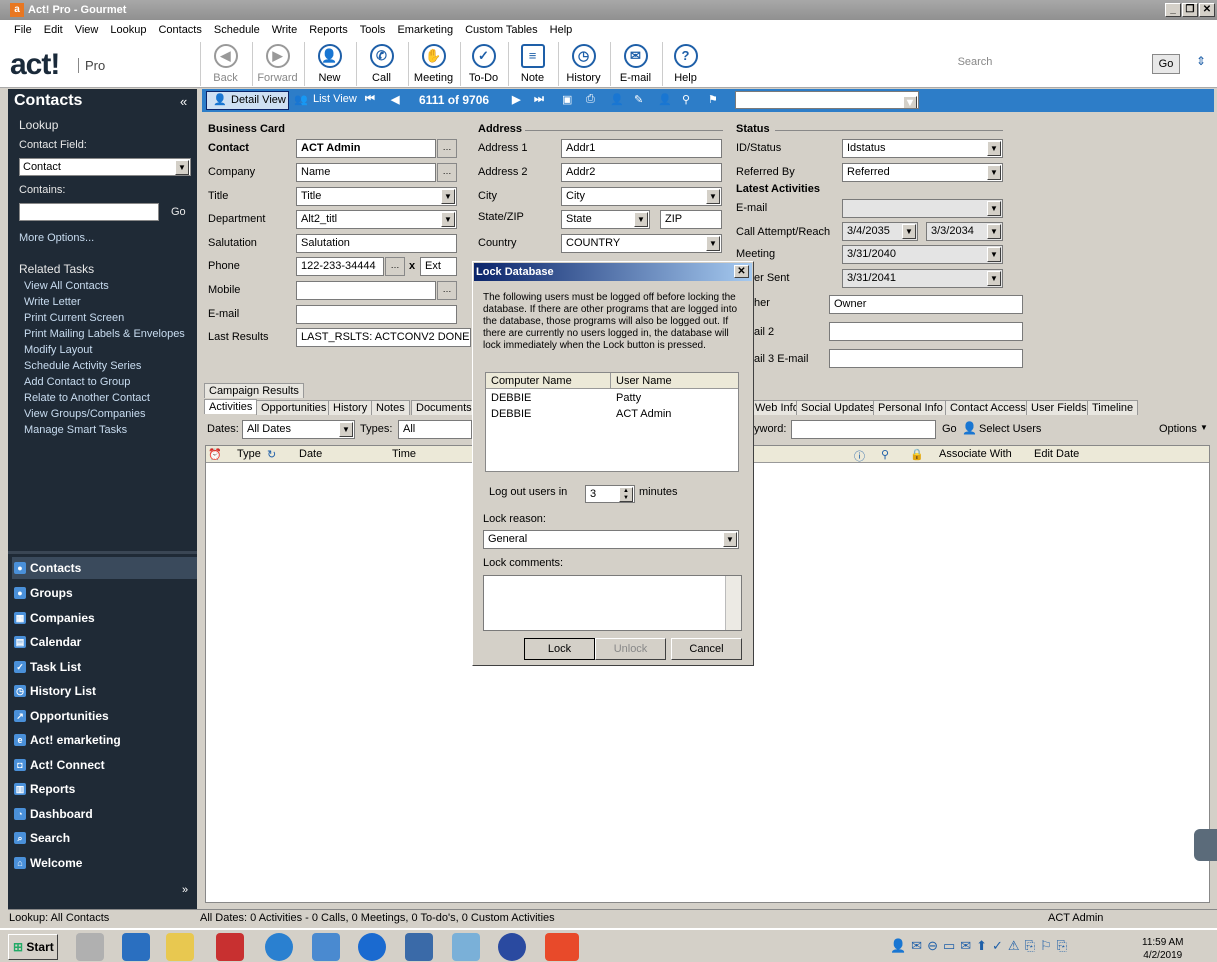  I want to click on tab-documents: Documents, so click(444, 407).